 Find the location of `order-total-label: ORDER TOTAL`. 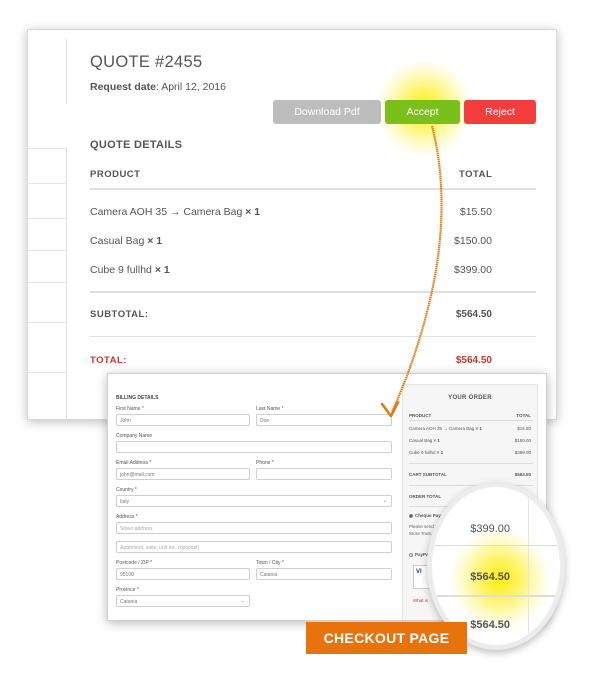

order-total-label: ORDER TOTAL is located at coordinates (425, 496).